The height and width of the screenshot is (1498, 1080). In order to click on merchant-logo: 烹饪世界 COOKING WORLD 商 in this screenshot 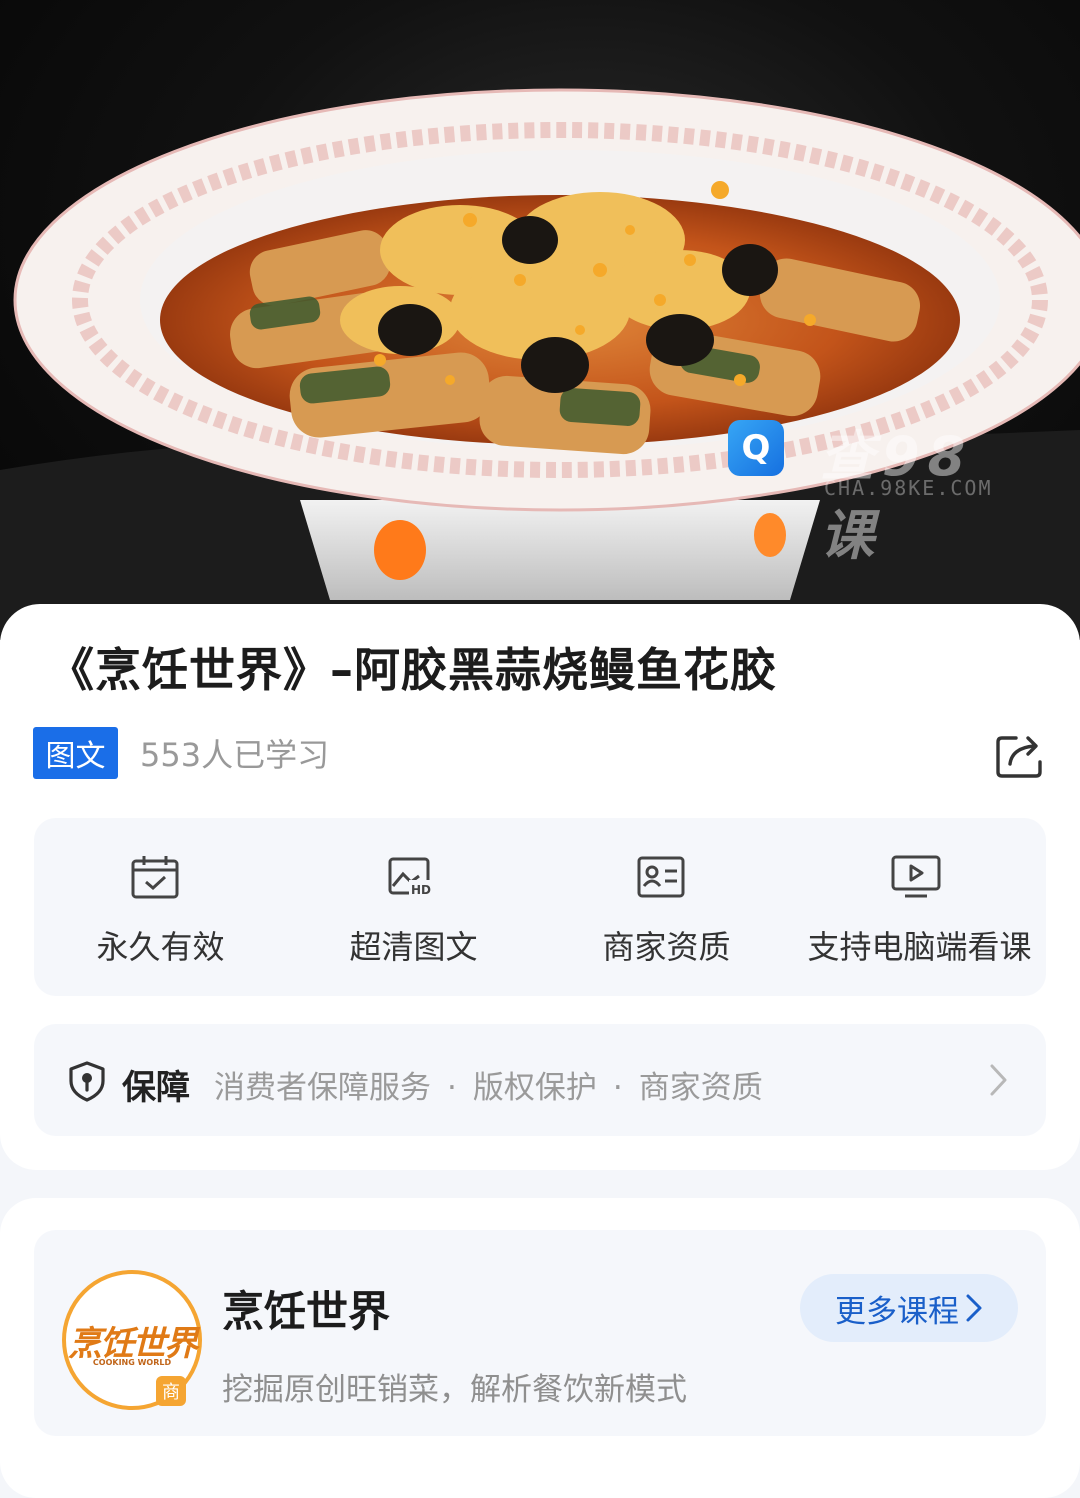, I will do `click(132, 1340)`.